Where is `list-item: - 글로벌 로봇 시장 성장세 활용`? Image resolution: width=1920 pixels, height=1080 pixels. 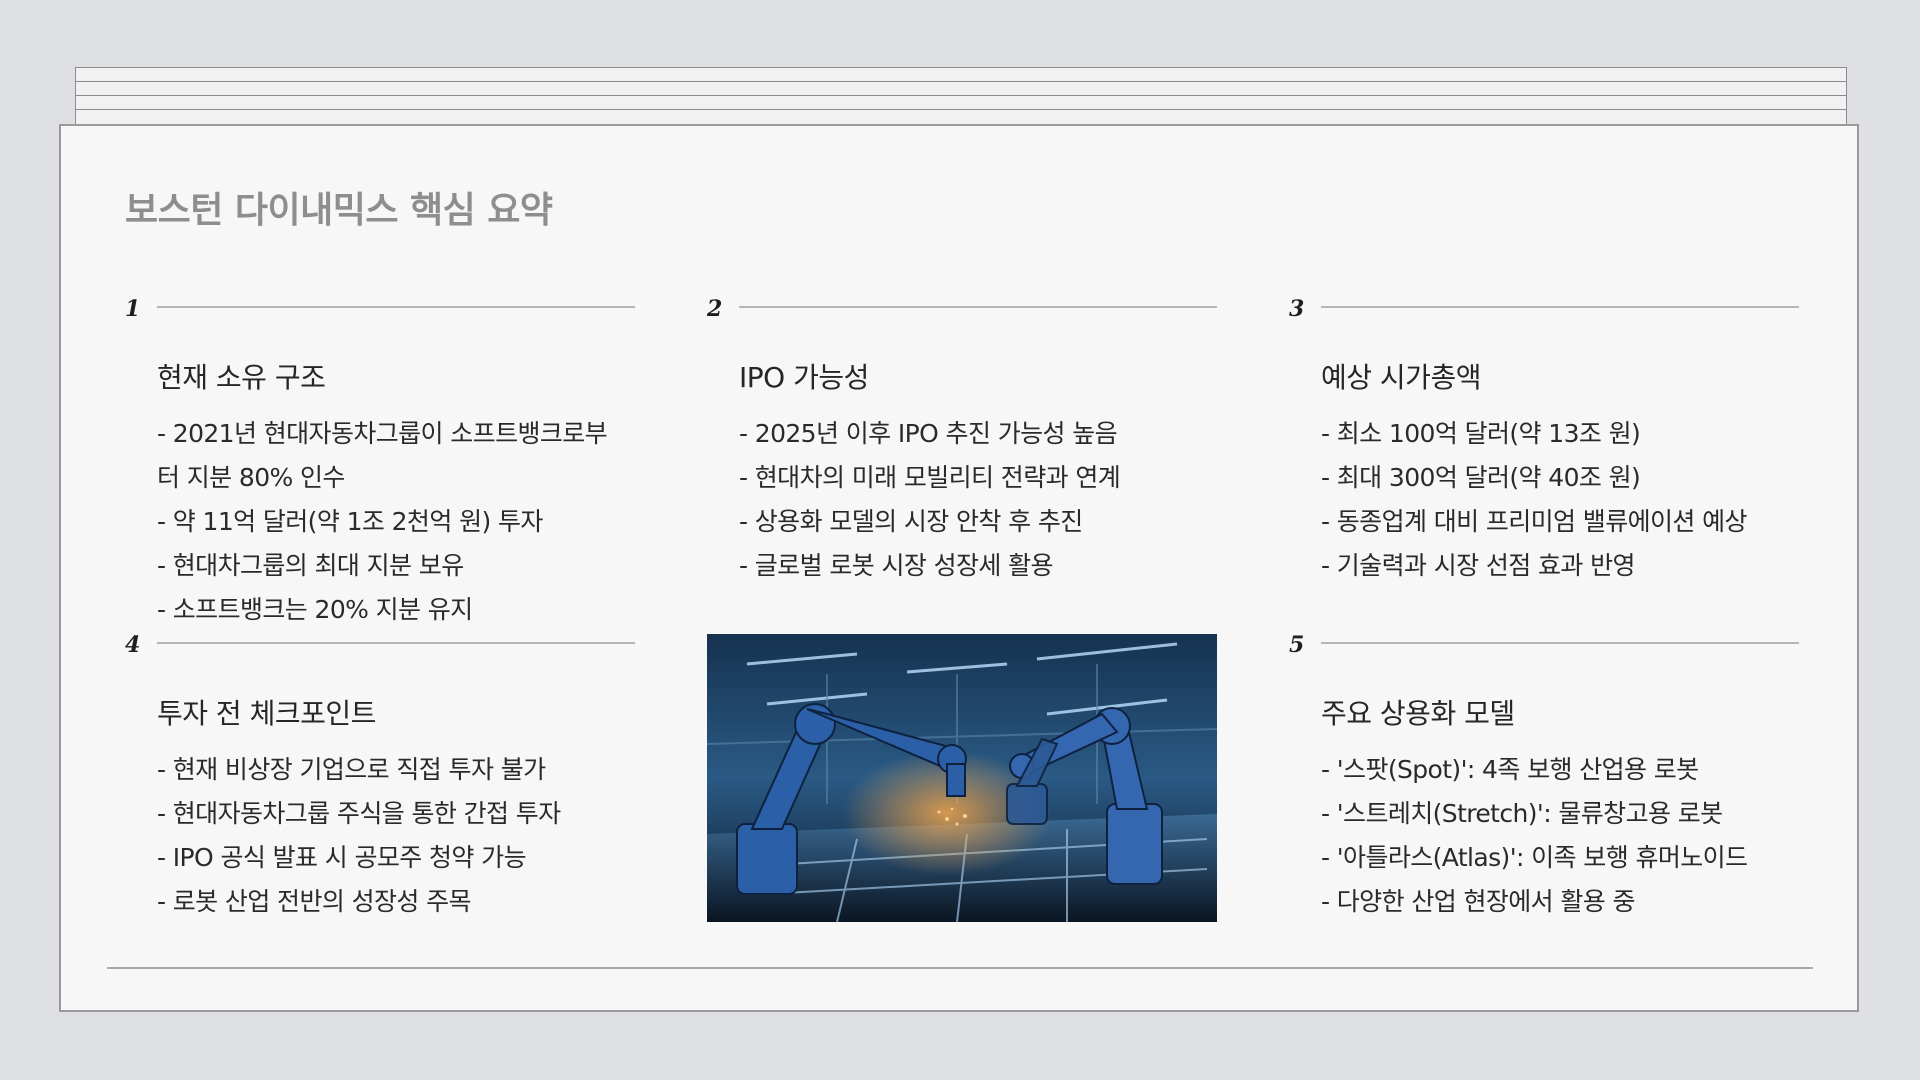 list-item: - 글로벌 로봇 시장 성장세 활용 is located at coordinates (896, 565).